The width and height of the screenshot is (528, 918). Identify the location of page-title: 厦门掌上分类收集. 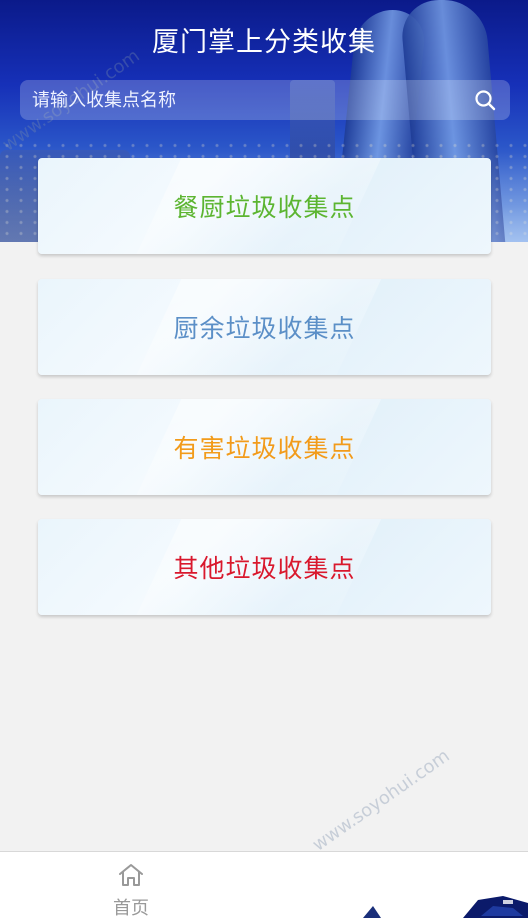
(264, 42).